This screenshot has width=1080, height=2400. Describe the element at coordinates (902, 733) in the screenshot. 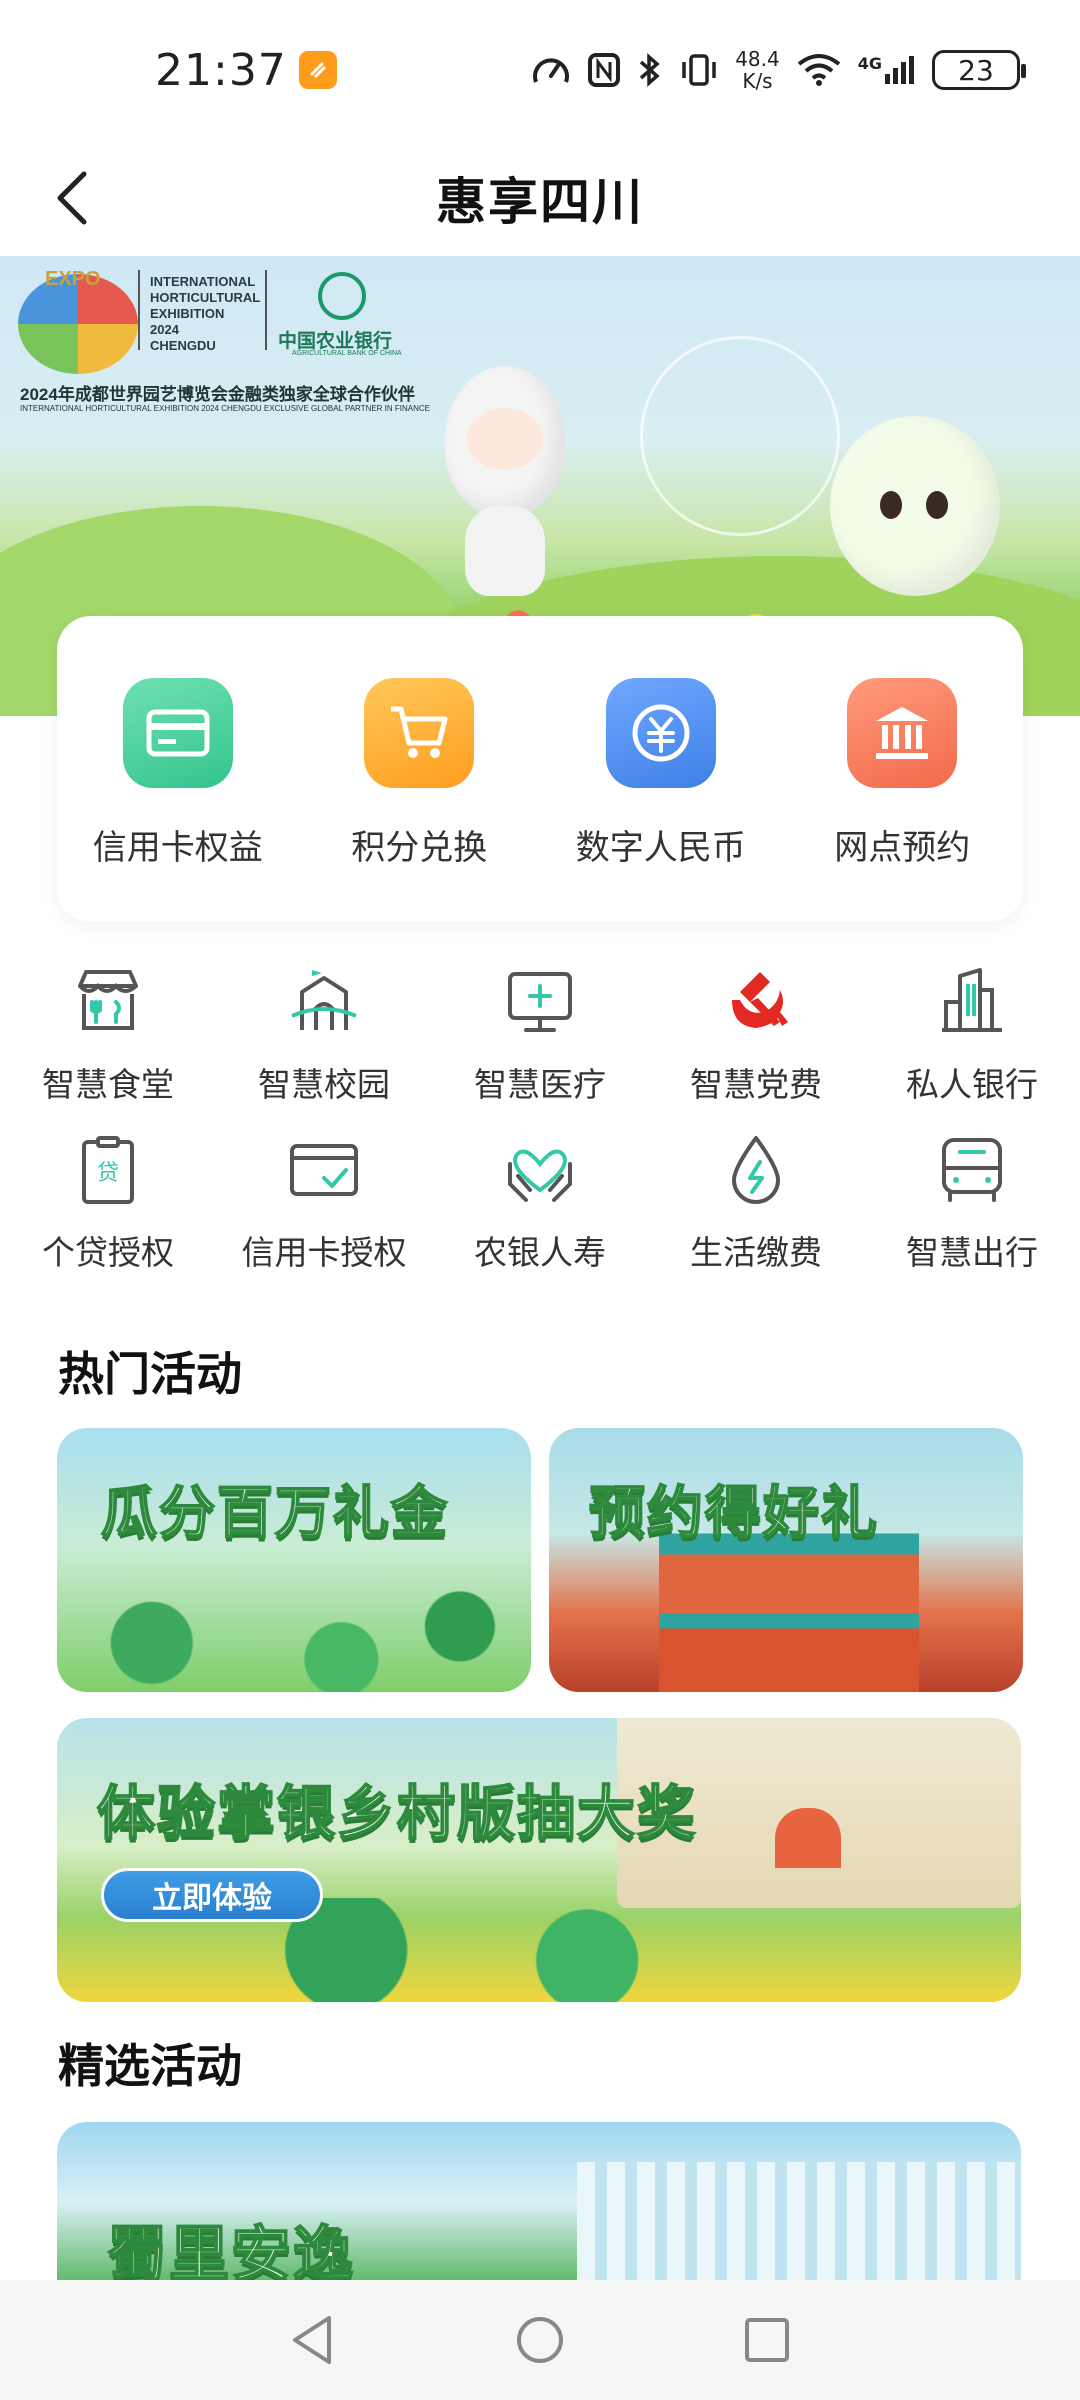

I see `bank-building-icon` at that location.